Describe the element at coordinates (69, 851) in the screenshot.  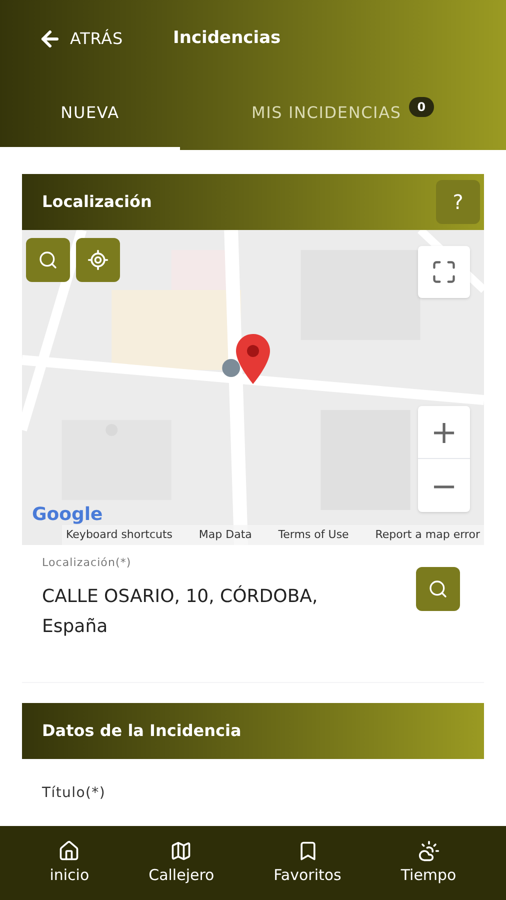
I see `home-icon` at that location.